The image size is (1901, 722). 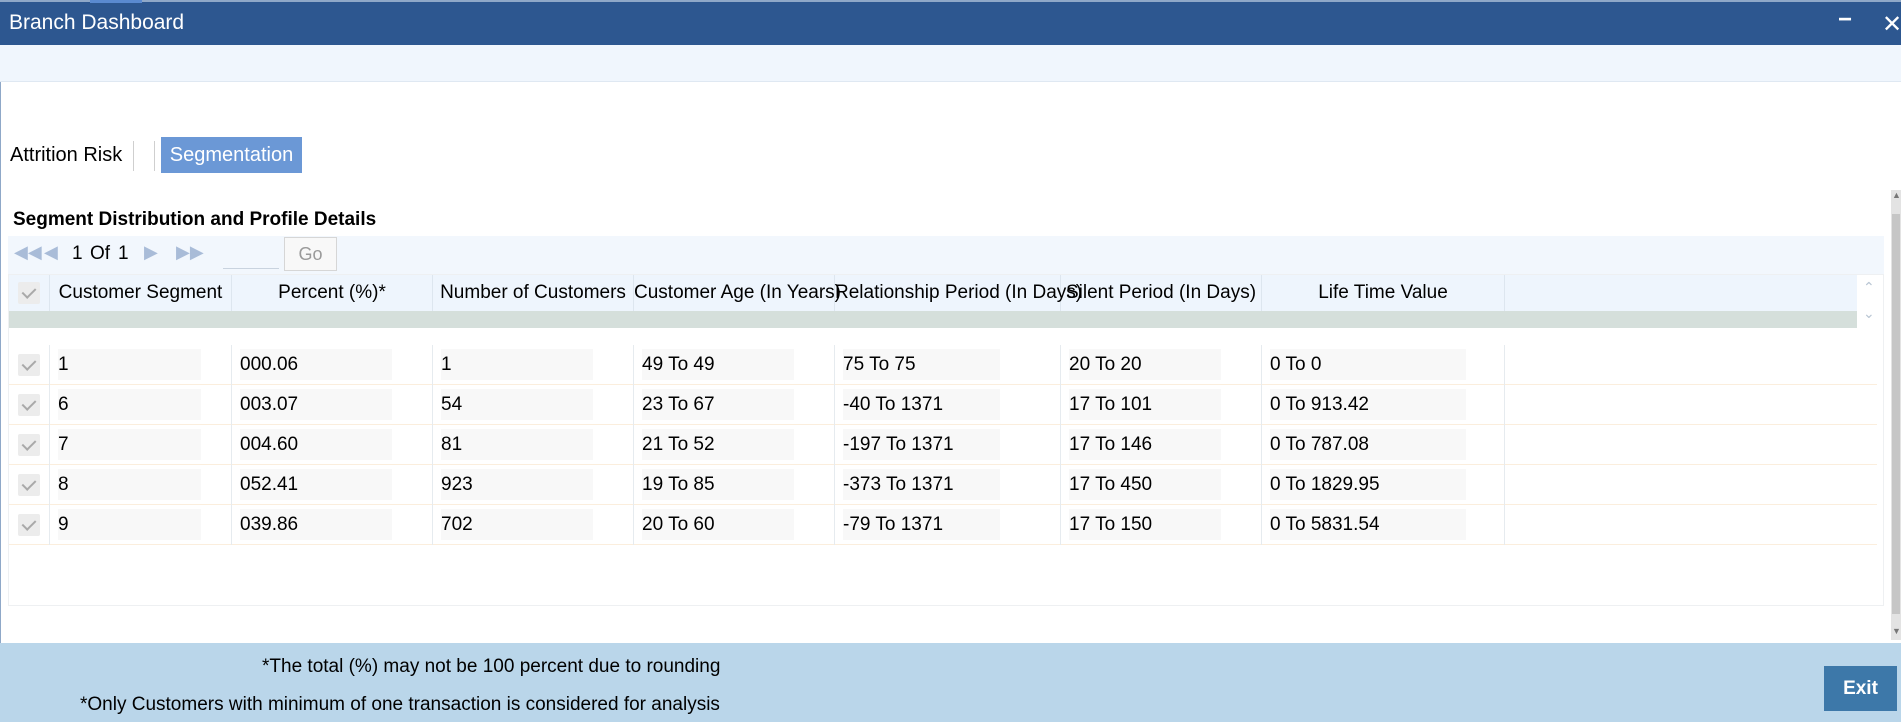 I want to click on scroll-up-icon: ⌃, so click(x=1869, y=287).